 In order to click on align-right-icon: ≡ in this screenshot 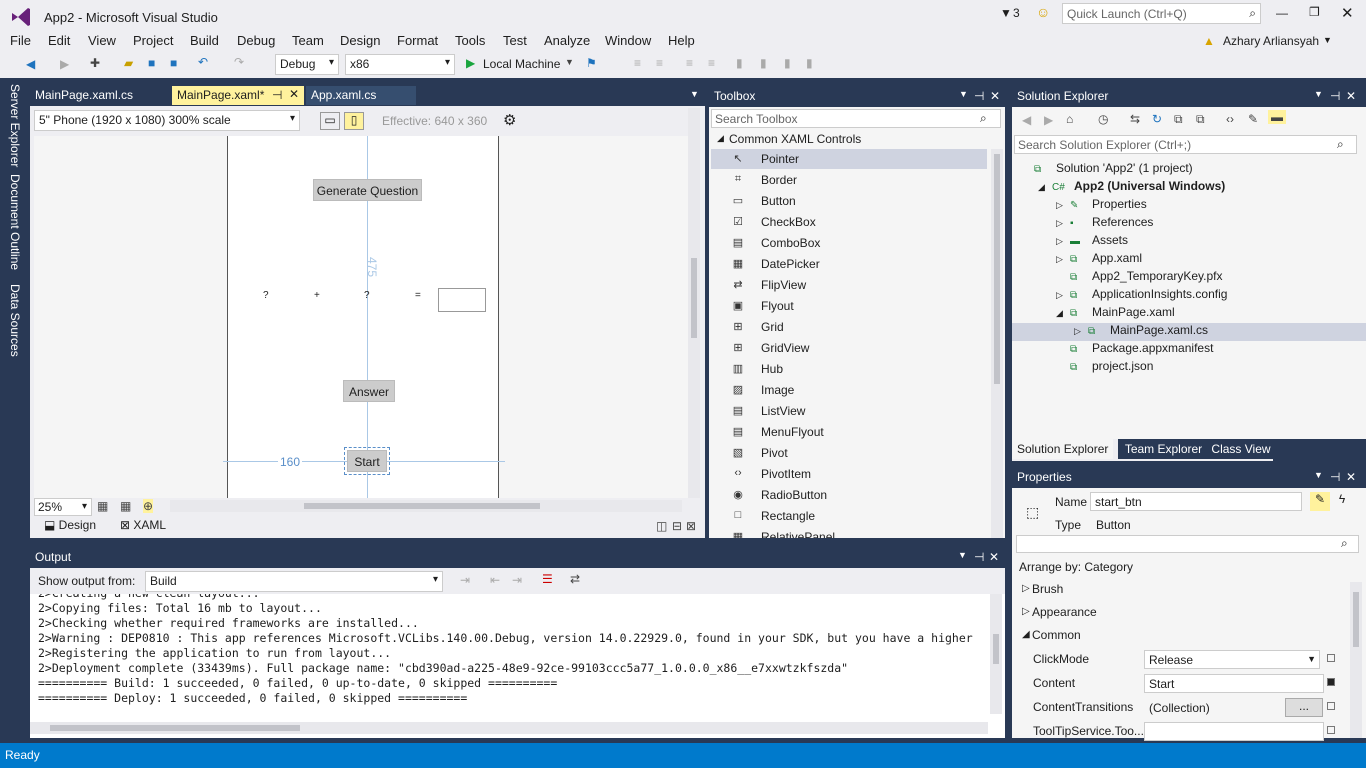, I will do `click(659, 63)`.